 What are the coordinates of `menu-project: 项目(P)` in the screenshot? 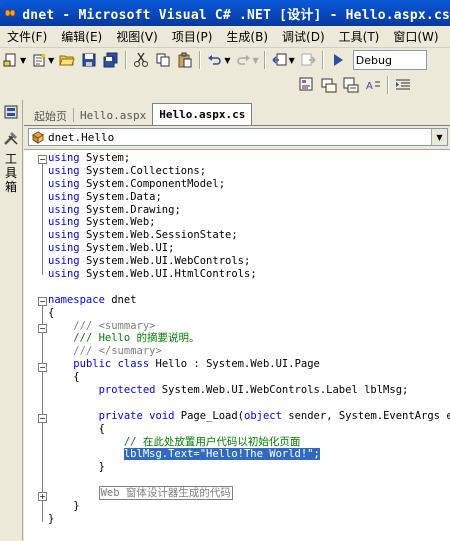 It's located at (192, 36).